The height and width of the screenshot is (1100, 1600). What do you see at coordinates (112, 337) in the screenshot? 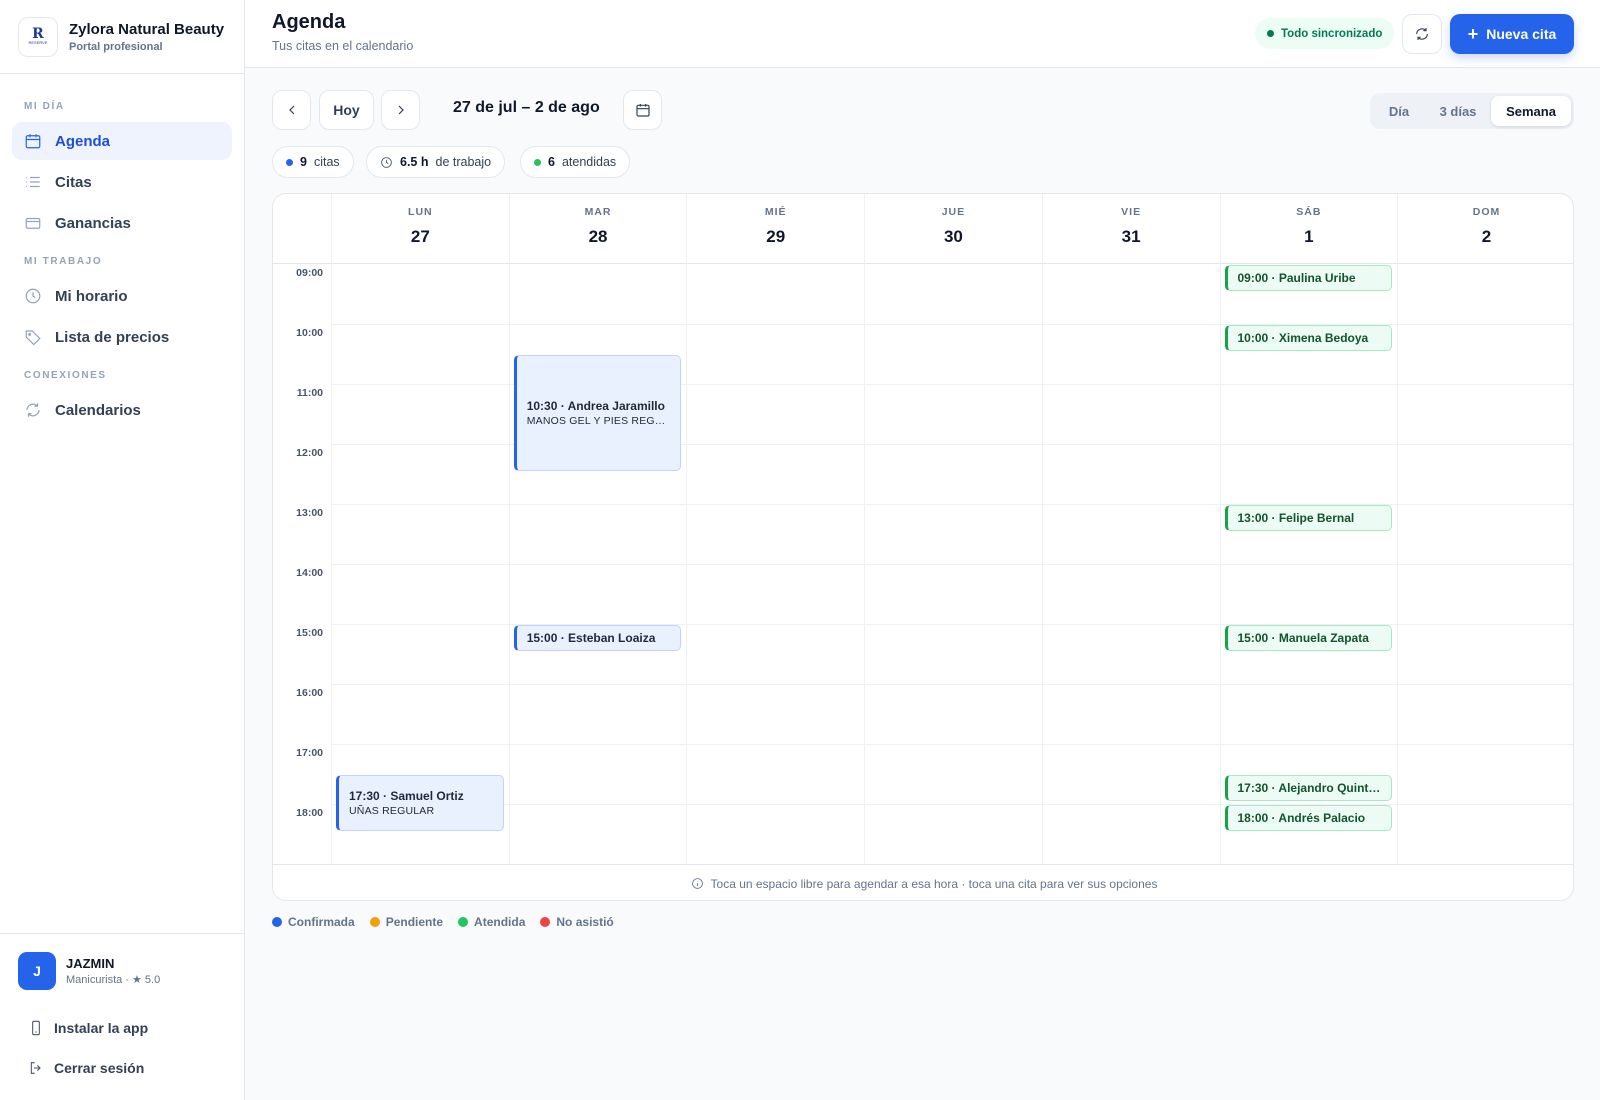
I see `sidebar-item-label: Lista de precios` at bounding box center [112, 337].